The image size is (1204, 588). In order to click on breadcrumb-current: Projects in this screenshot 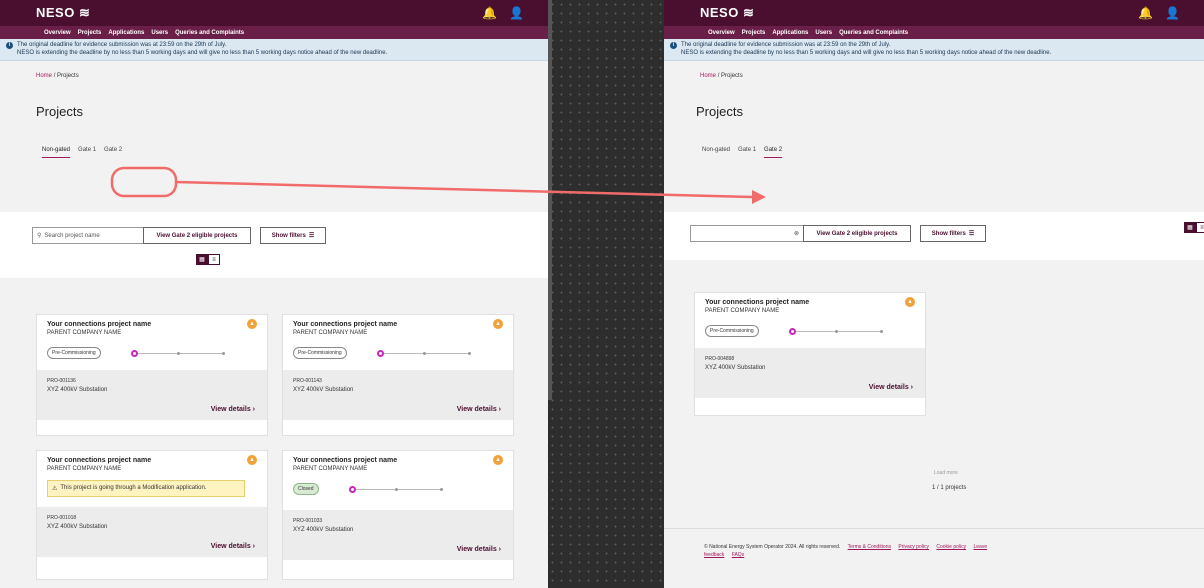, I will do `click(732, 76)`.